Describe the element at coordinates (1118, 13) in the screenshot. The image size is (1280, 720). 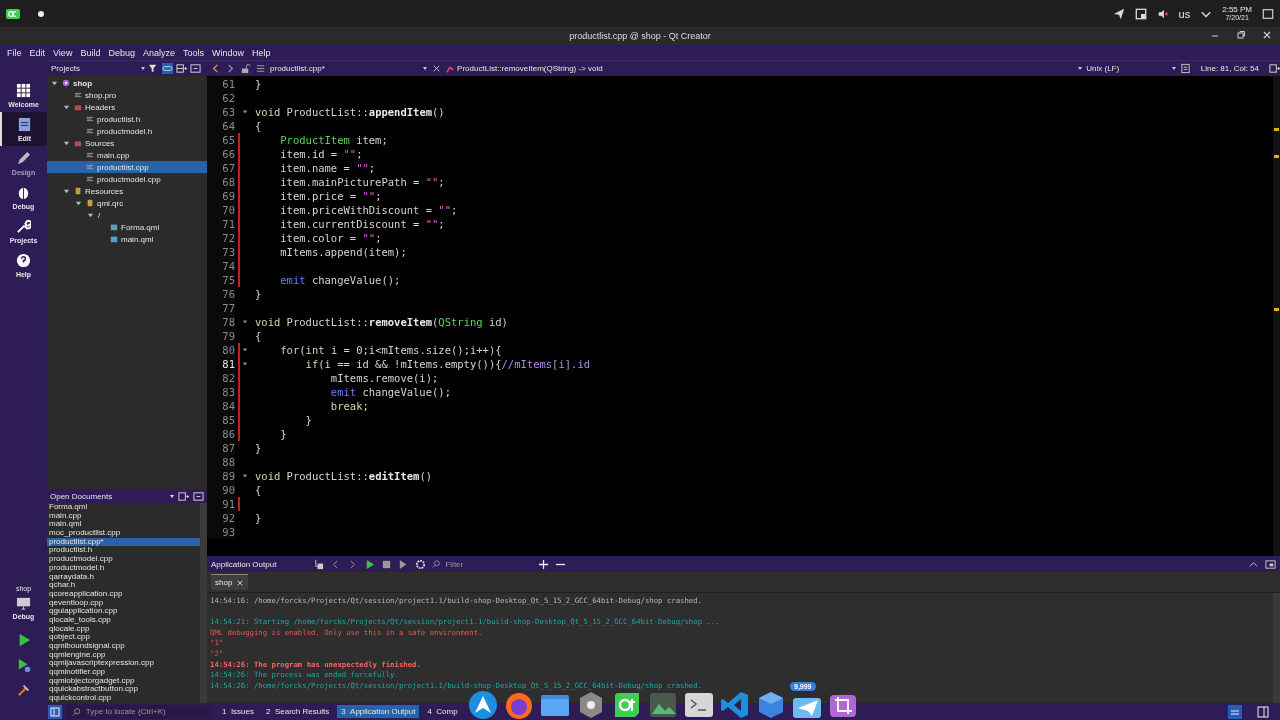
I see `paper-plane-icon` at that location.